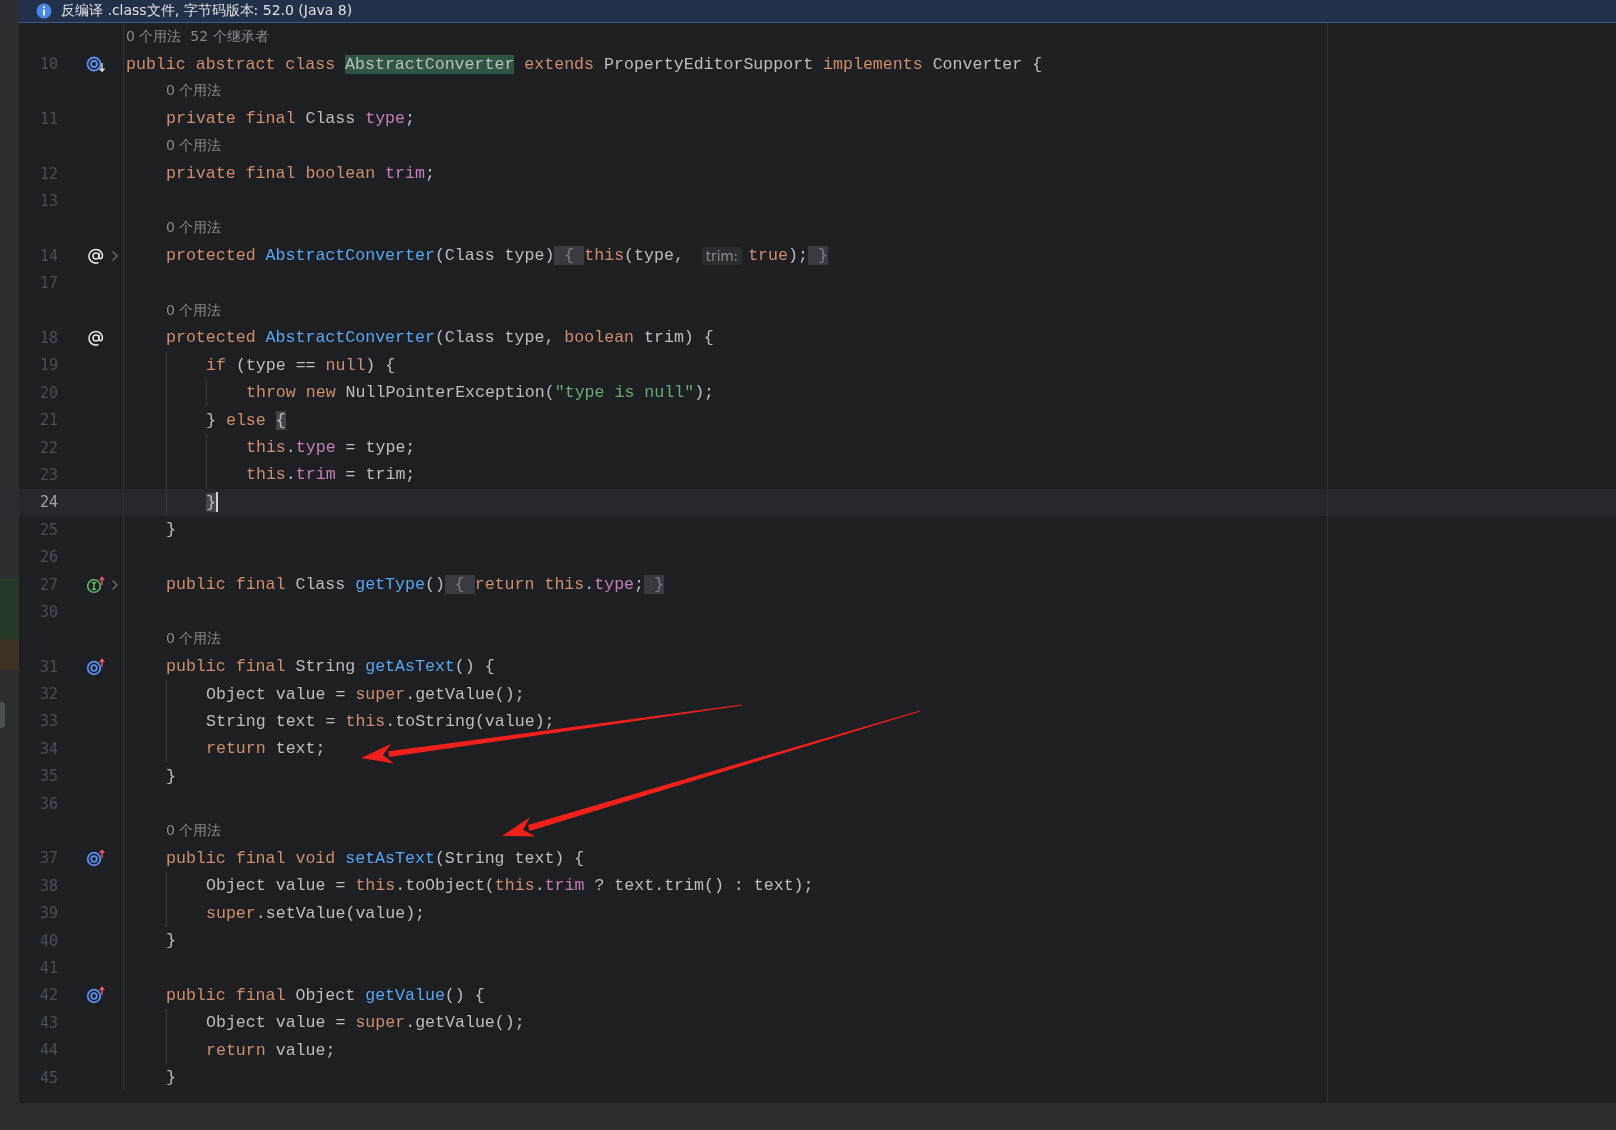  I want to click on code-text: implements, so click(873, 64).